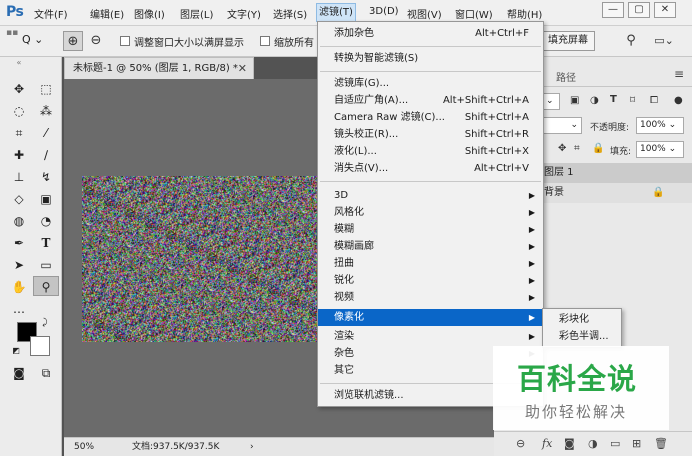 This screenshot has height=456, width=692. Describe the element at coordinates (660, 125) in the screenshot. I see `opacity-input: 100% ⌄` at that location.